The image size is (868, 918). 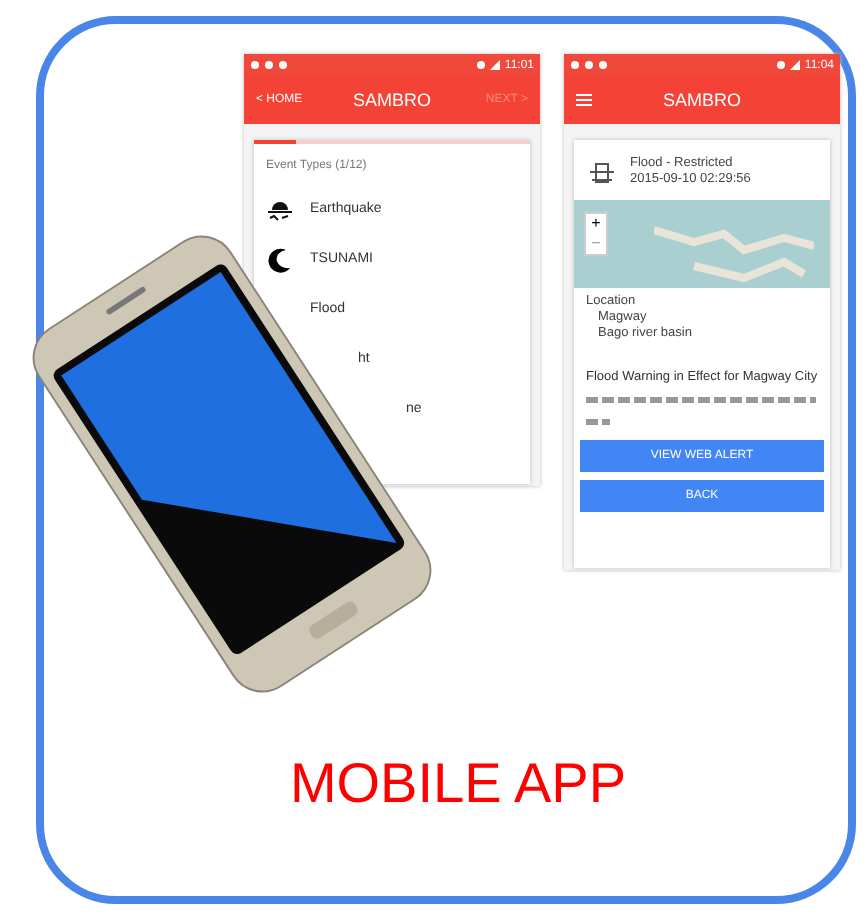 I want to click on map: + −, so click(x=702, y=244).